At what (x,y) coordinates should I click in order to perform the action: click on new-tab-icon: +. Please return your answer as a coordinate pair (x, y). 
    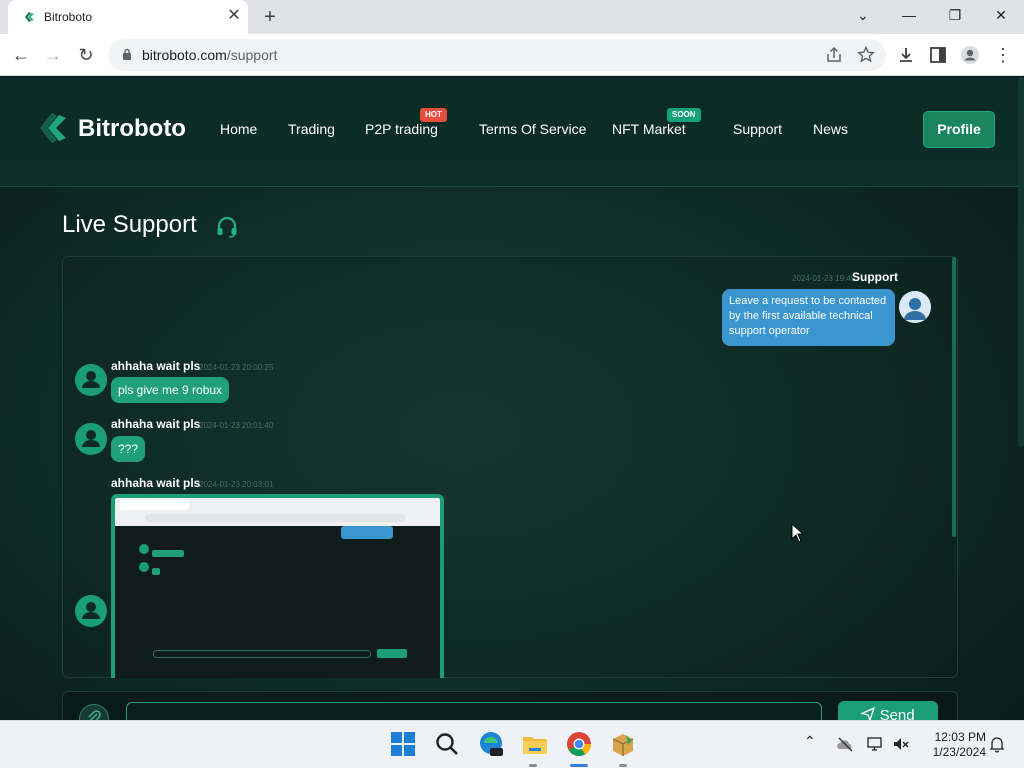
    Looking at the image, I should click on (270, 17).